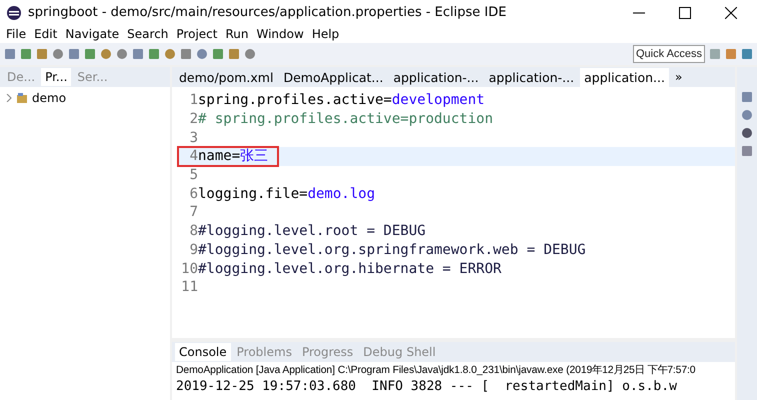  What do you see at coordinates (226, 77) in the screenshot?
I see `editor-tab: demo/pom.xml` at bounding box center [226, 77].